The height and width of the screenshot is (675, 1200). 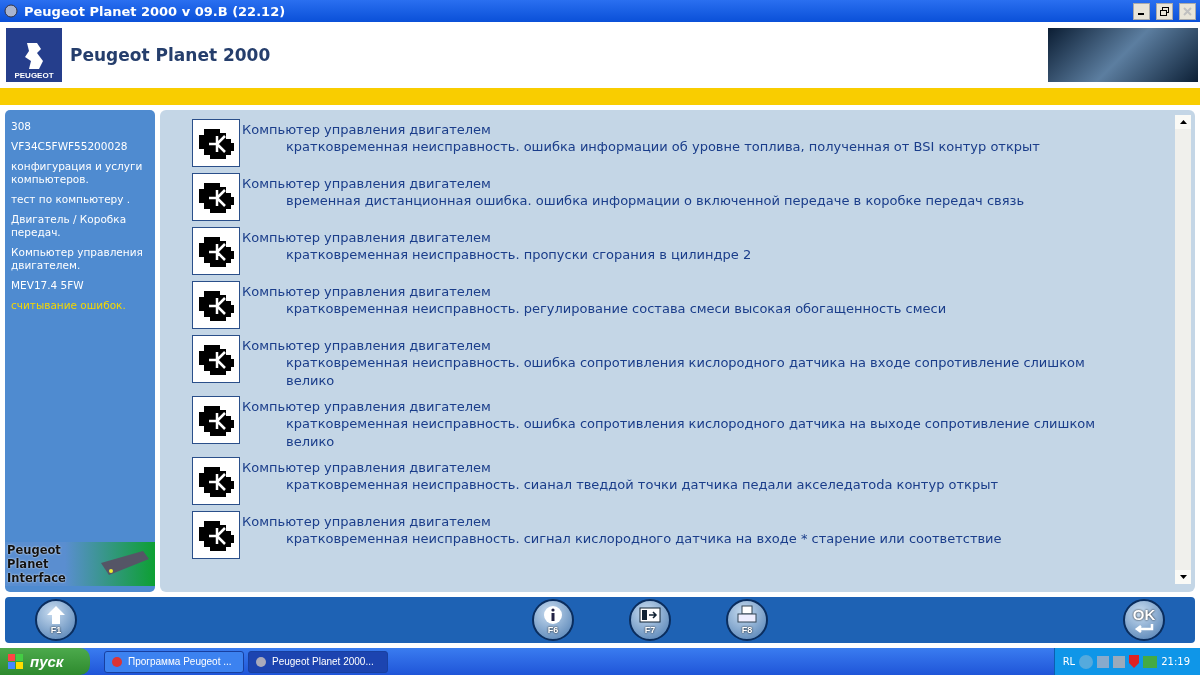 I want to click on scroll-down-icon, so click(x=1183, y=577).